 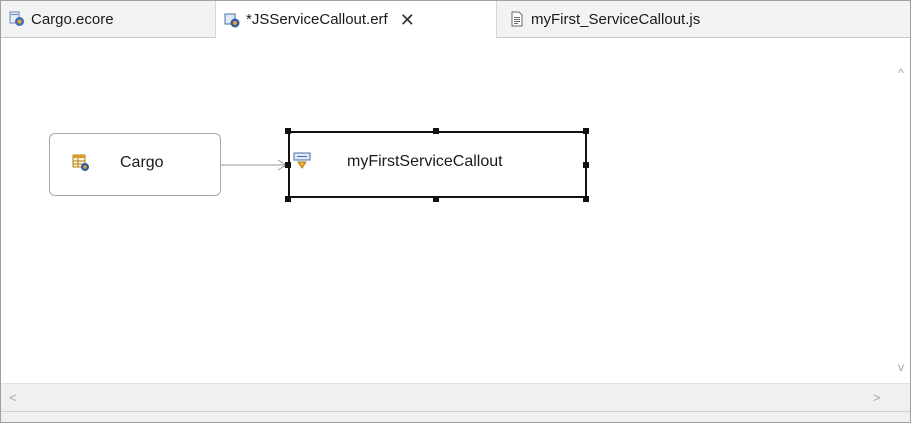 What do you see at coordinates (455, 416) in the screenshot?
I see `editor-bottom-bar` at bounding box center [455, 416].